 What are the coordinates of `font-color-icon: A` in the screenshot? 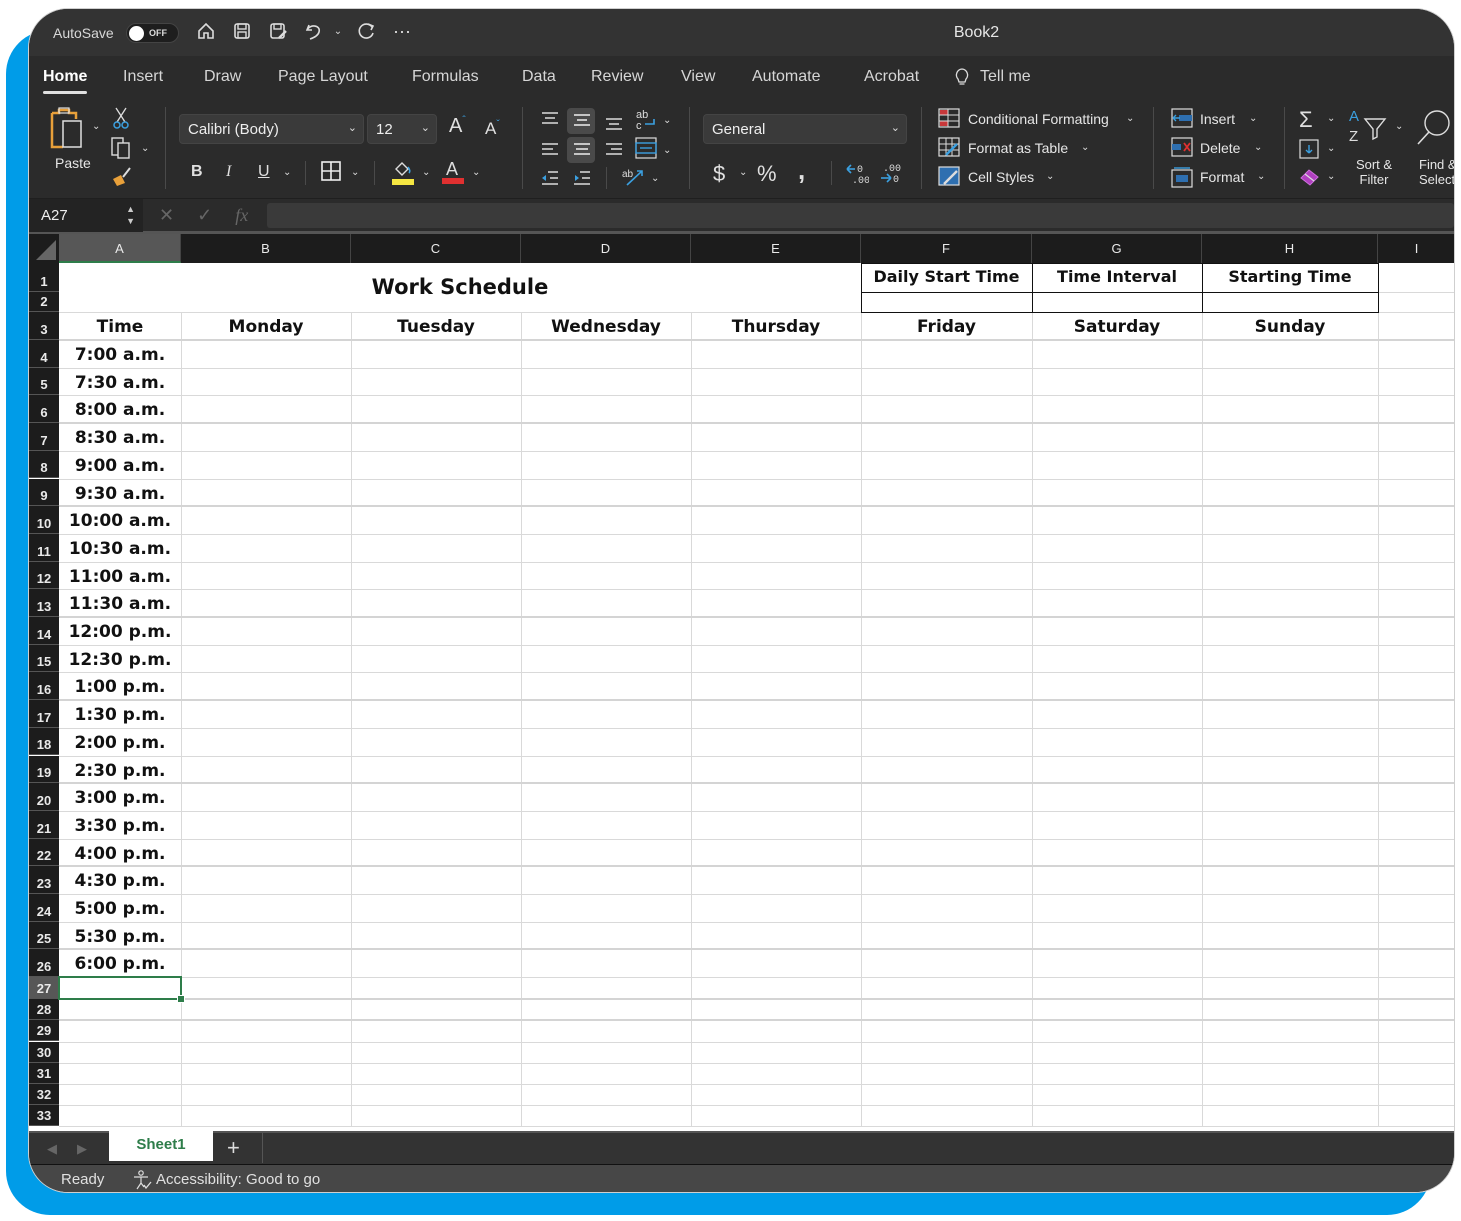 It's located at (453, 173).